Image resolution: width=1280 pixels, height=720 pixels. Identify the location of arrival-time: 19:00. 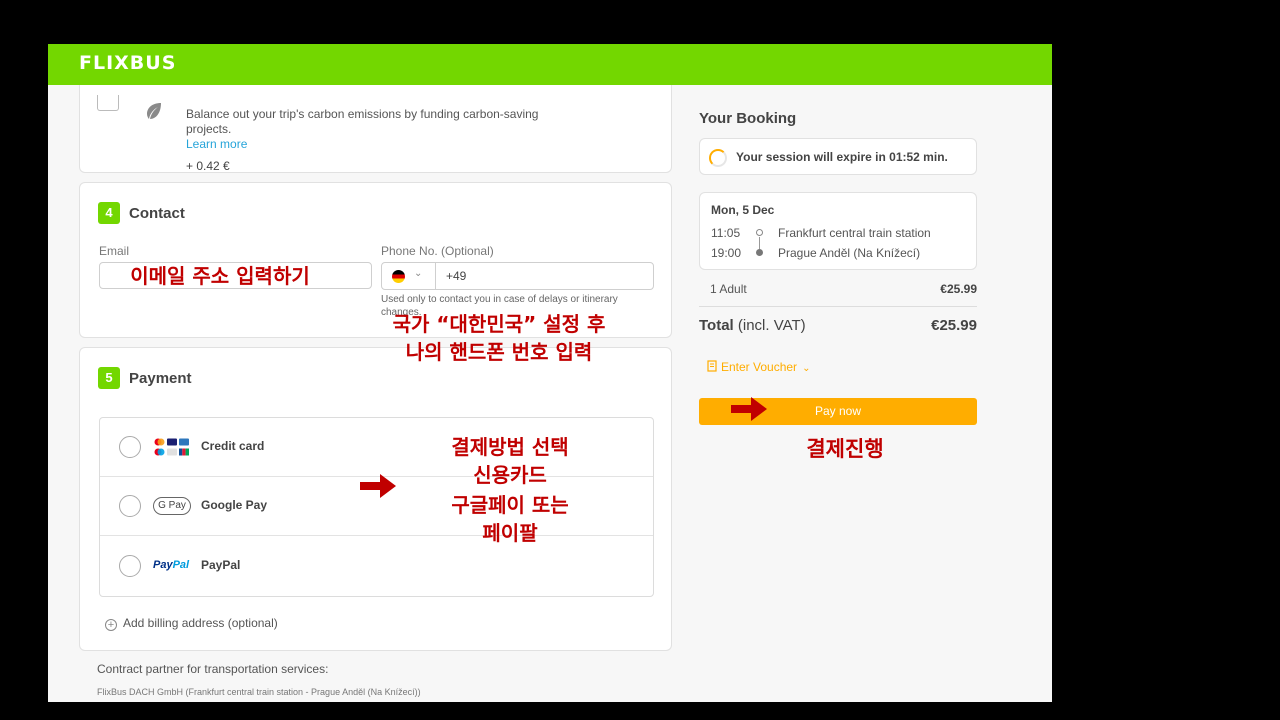
(726, 253).